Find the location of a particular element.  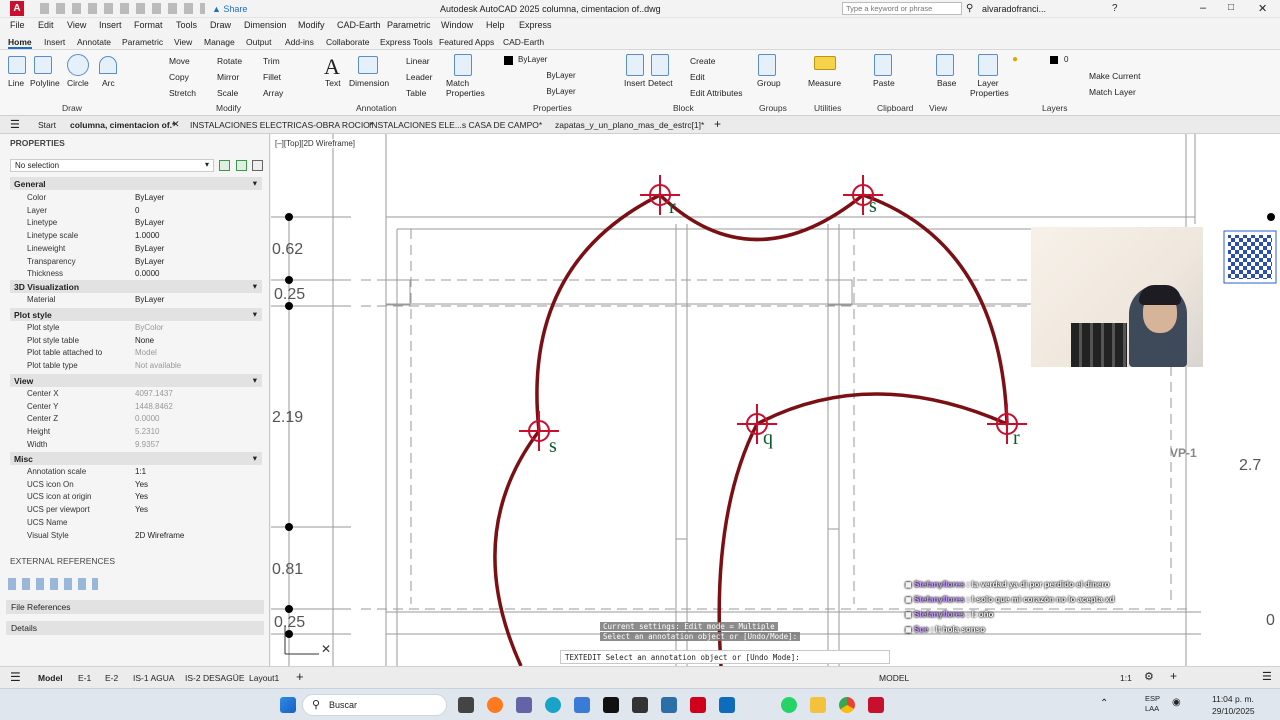

property-row: Plot table attached to Model is located at coordinates (131, 353).